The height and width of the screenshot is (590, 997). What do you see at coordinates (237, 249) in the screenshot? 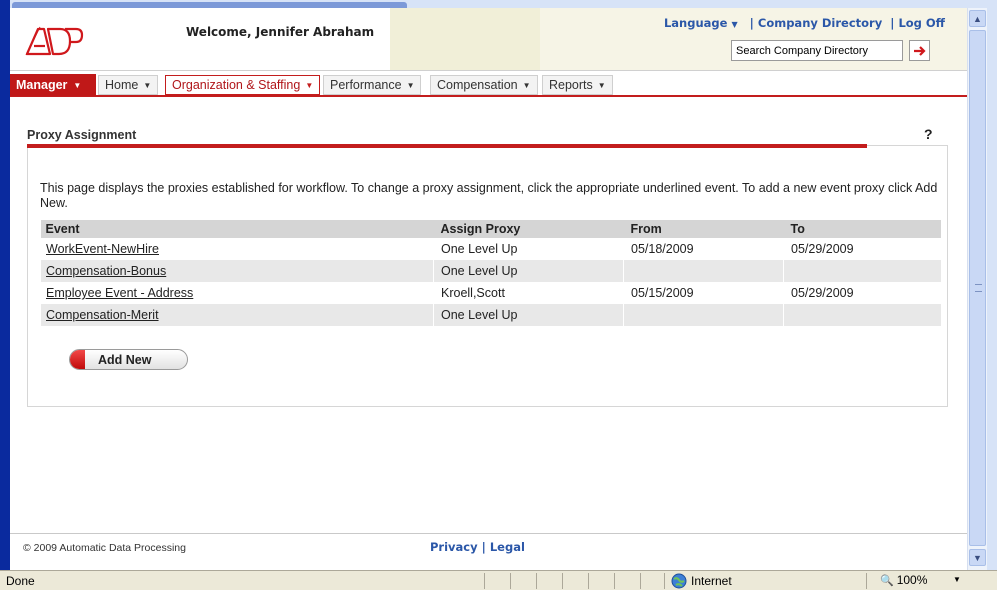
I see `event-cell: WorkEvent-NewHire` at bounding box center [237, 249].